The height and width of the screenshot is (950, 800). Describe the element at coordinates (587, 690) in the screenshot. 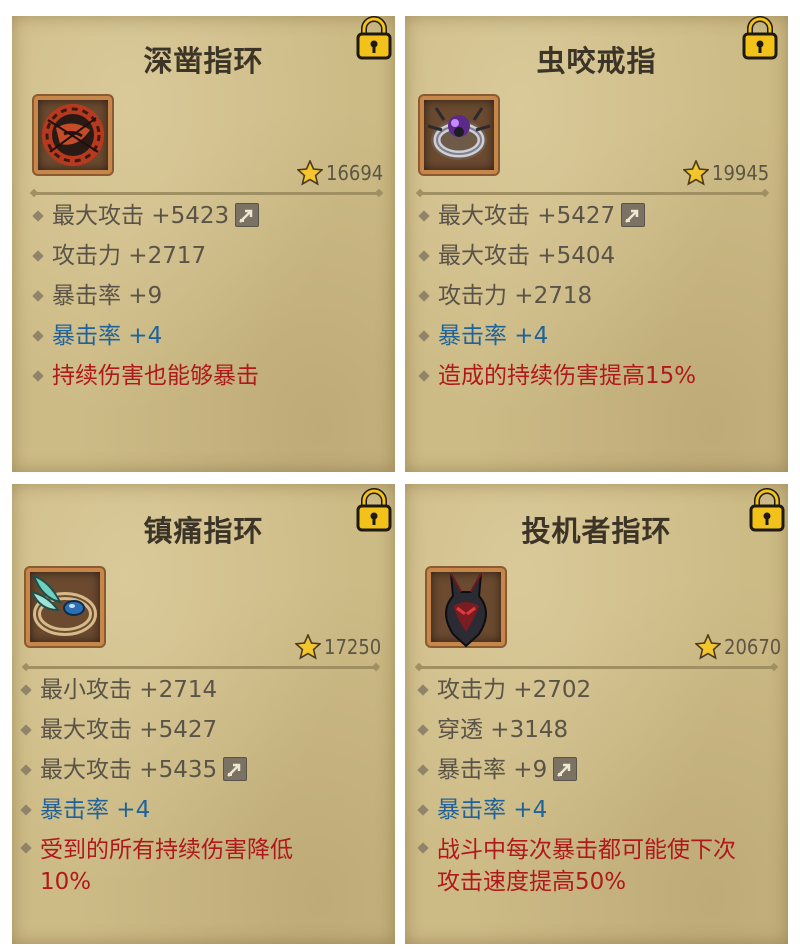

I see `stat-line: 攻击力 +2702` at that location.